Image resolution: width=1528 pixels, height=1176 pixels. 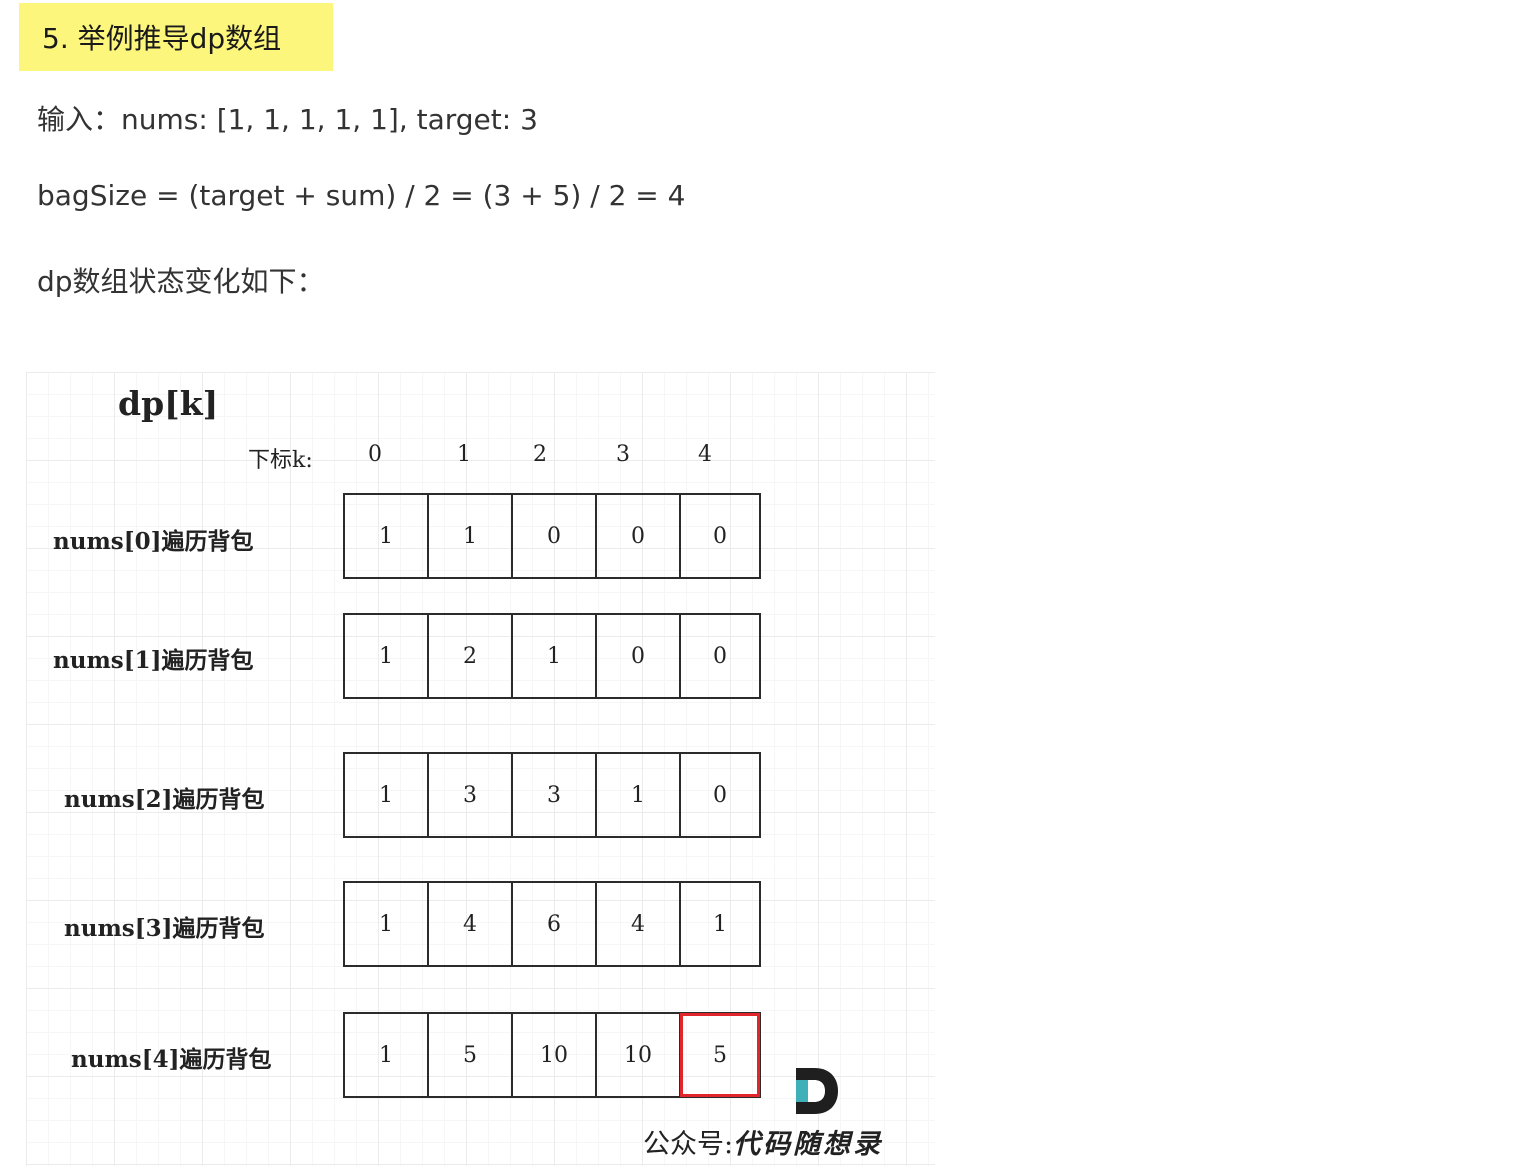 What do you see at coordinates (153, 660) in the screenshot?
I see `row-label-1: nums[1]遍历背包` at bounding box center [153, 660].